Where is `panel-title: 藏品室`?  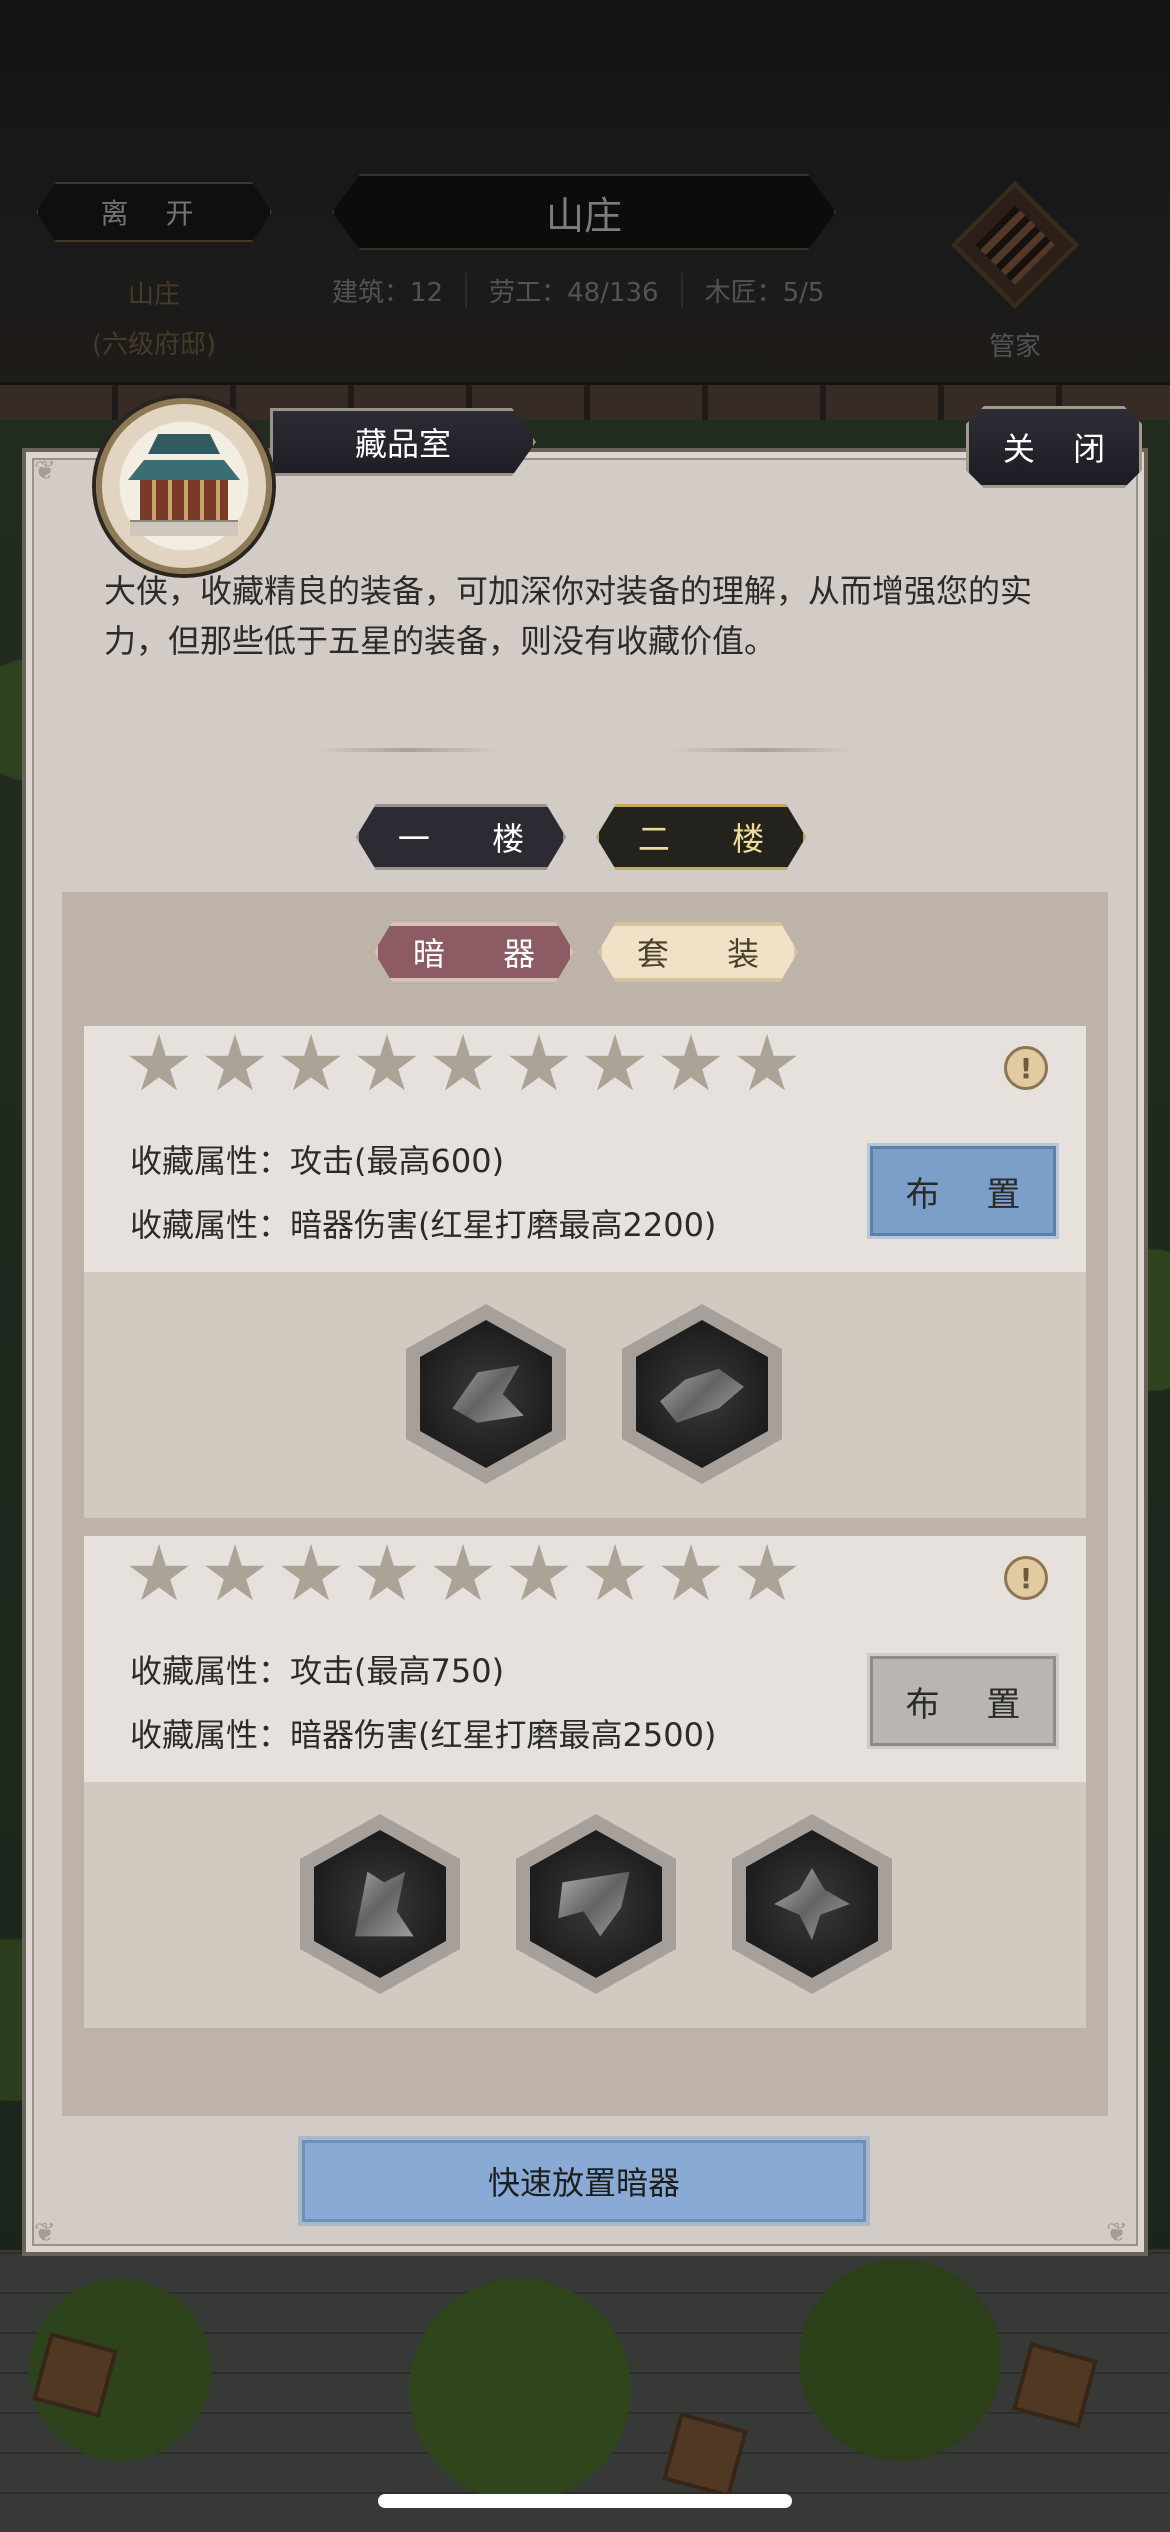 panel-title: 藏品室 is located at coordinates (403, 442).